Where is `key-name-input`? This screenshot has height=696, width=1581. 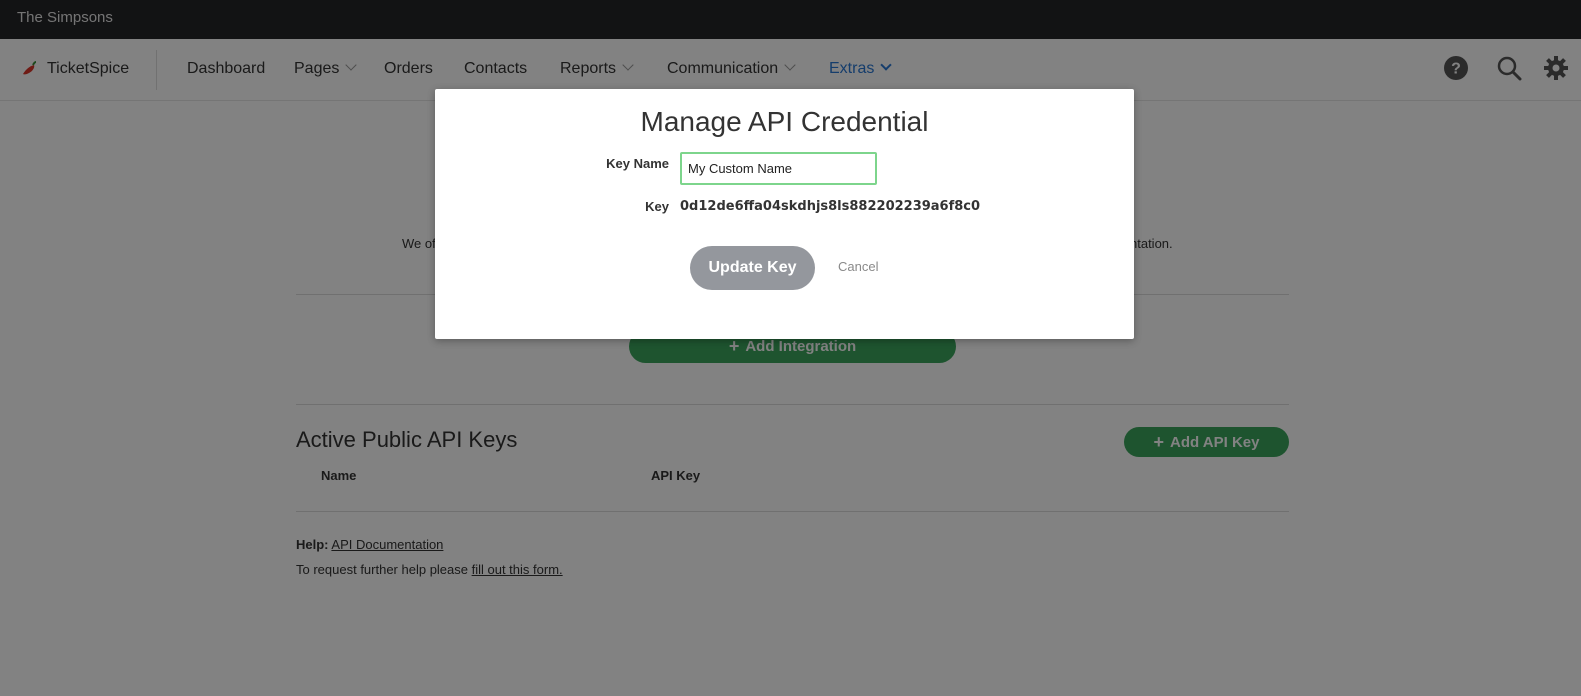 key-name-input is located at coordinates (778, 168).